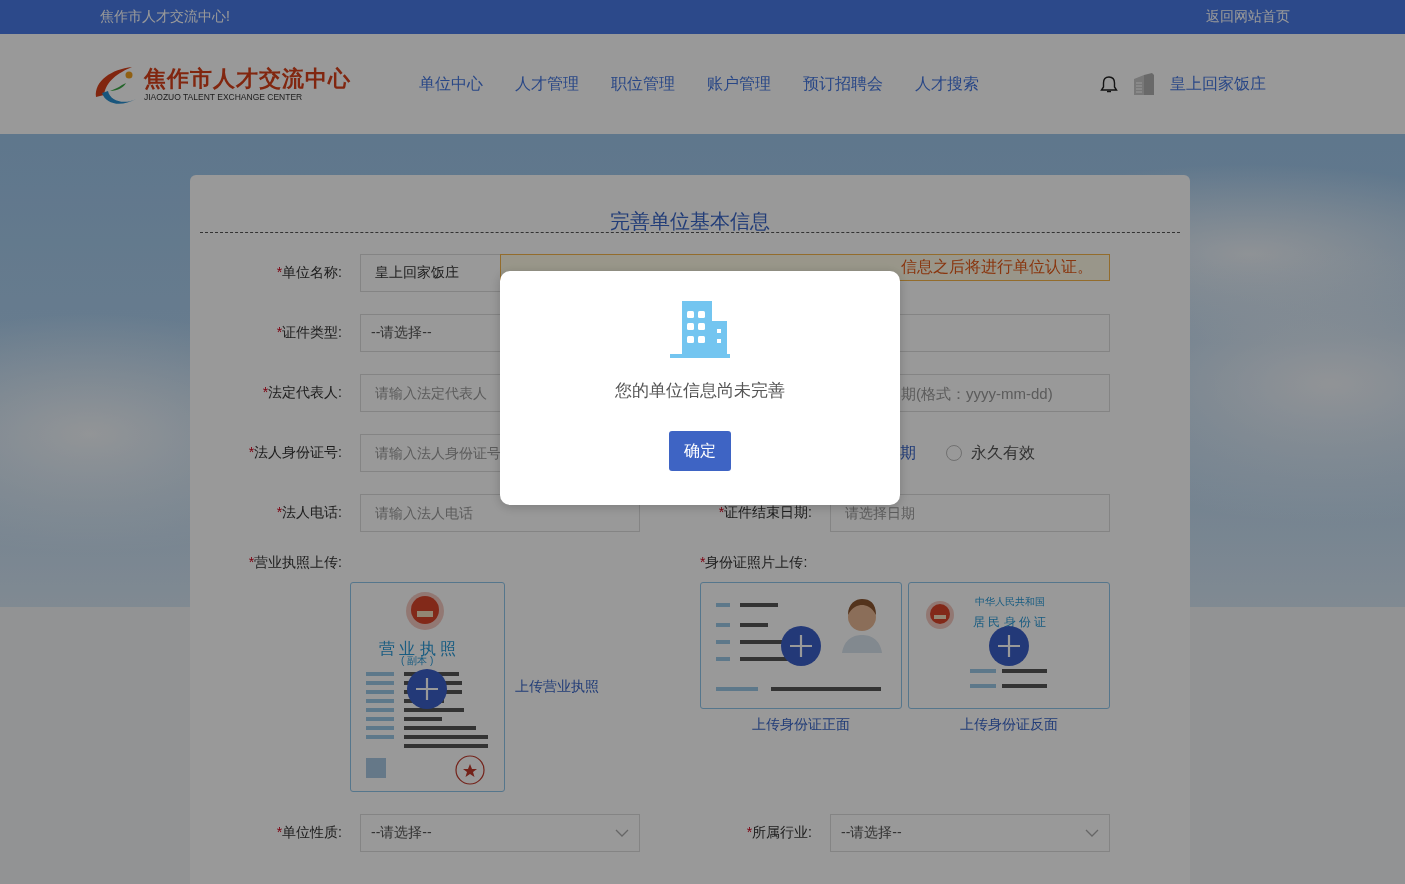  I want to click on field-label: *法人身份证号:, so click(295, 453).